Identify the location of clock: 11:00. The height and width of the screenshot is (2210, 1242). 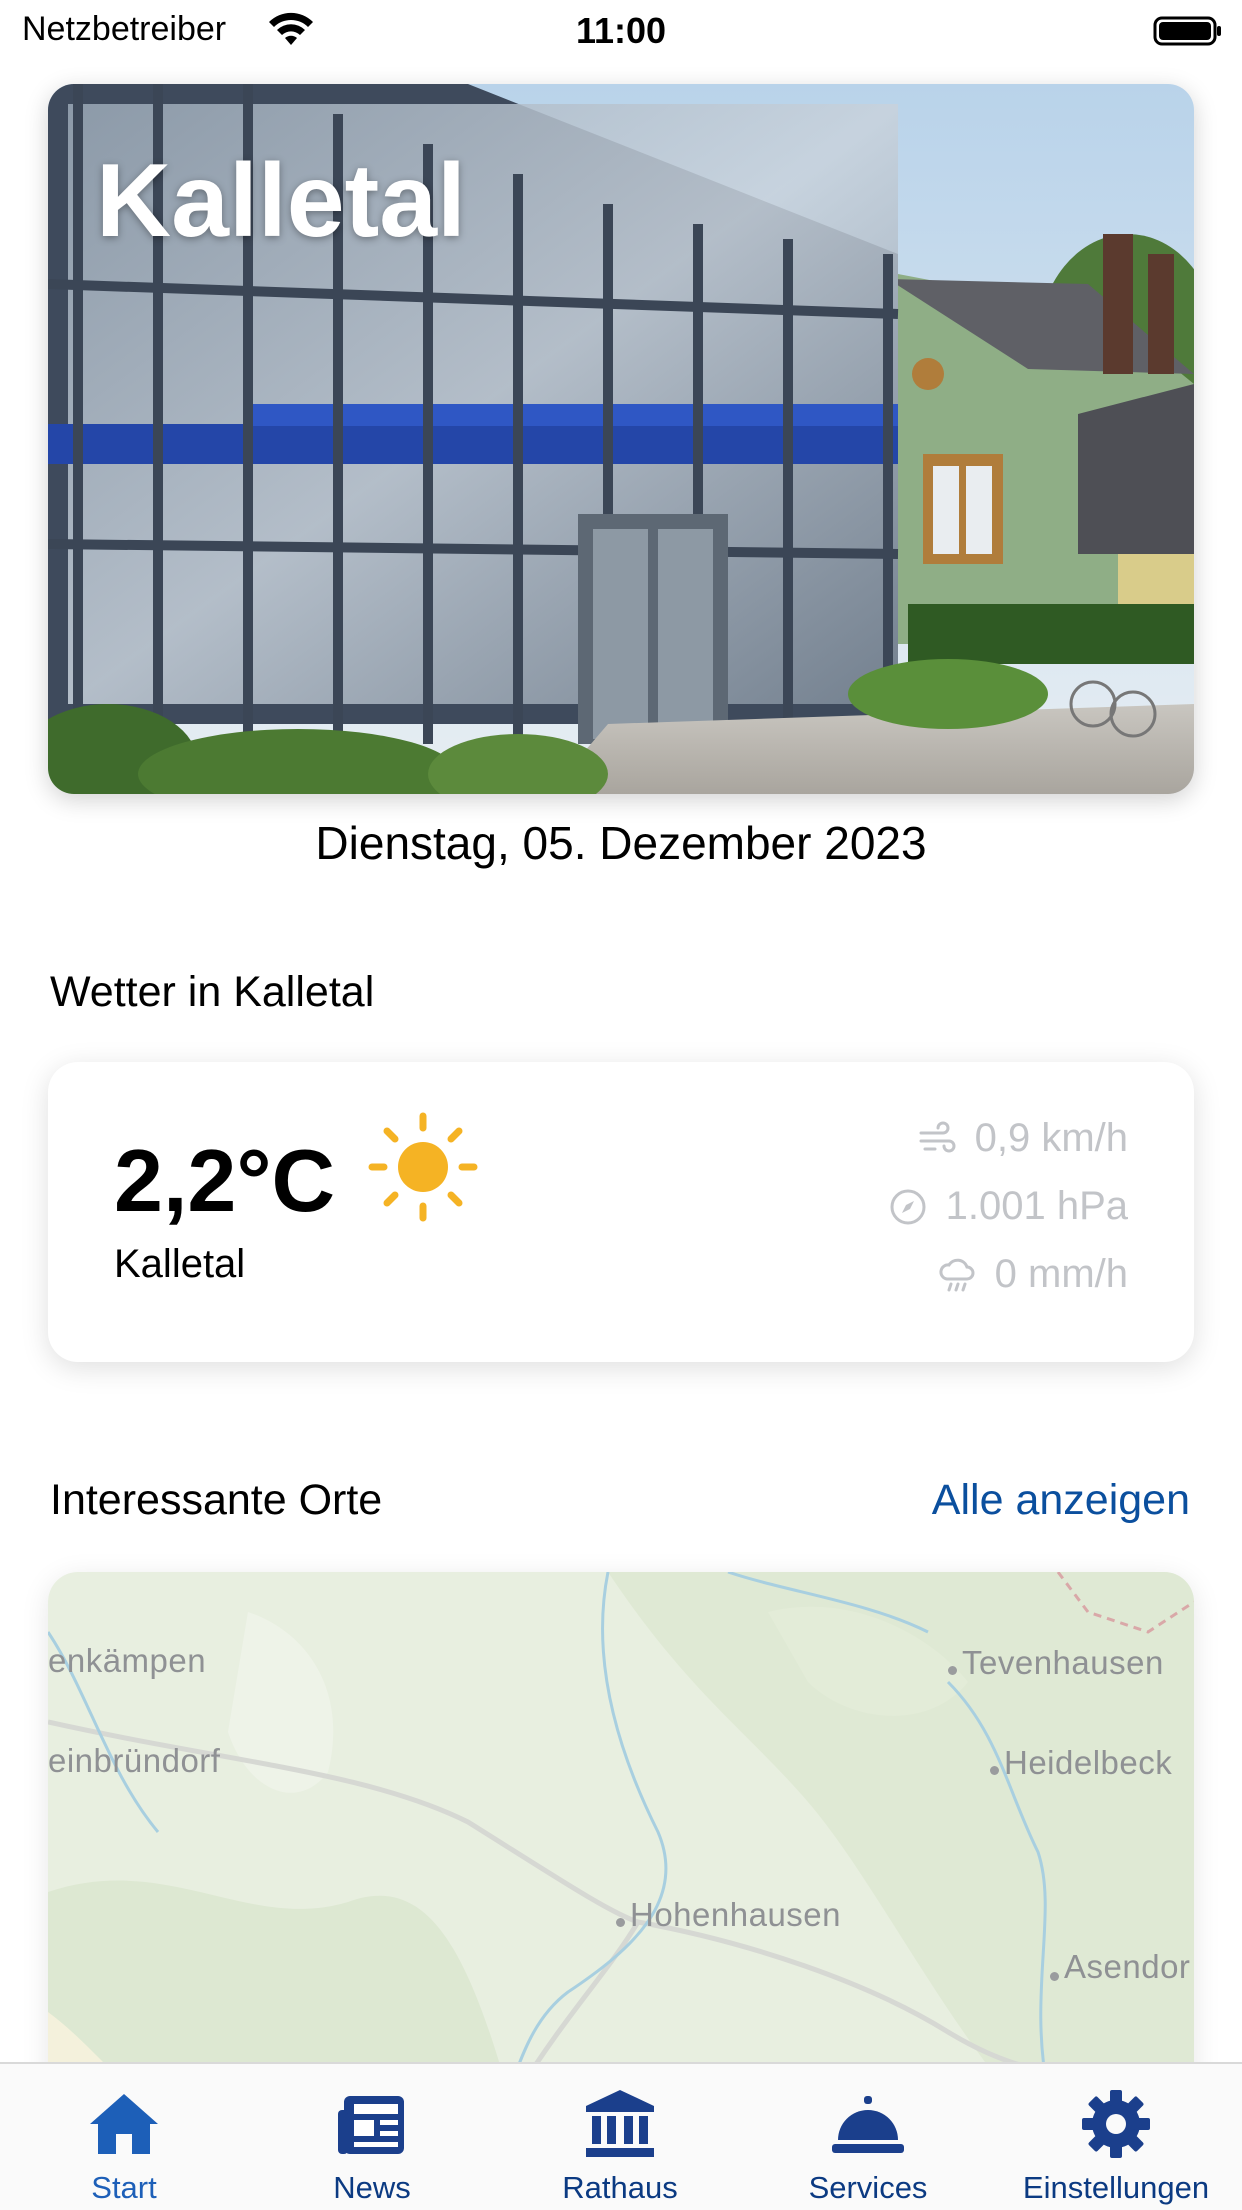
(621, 30).